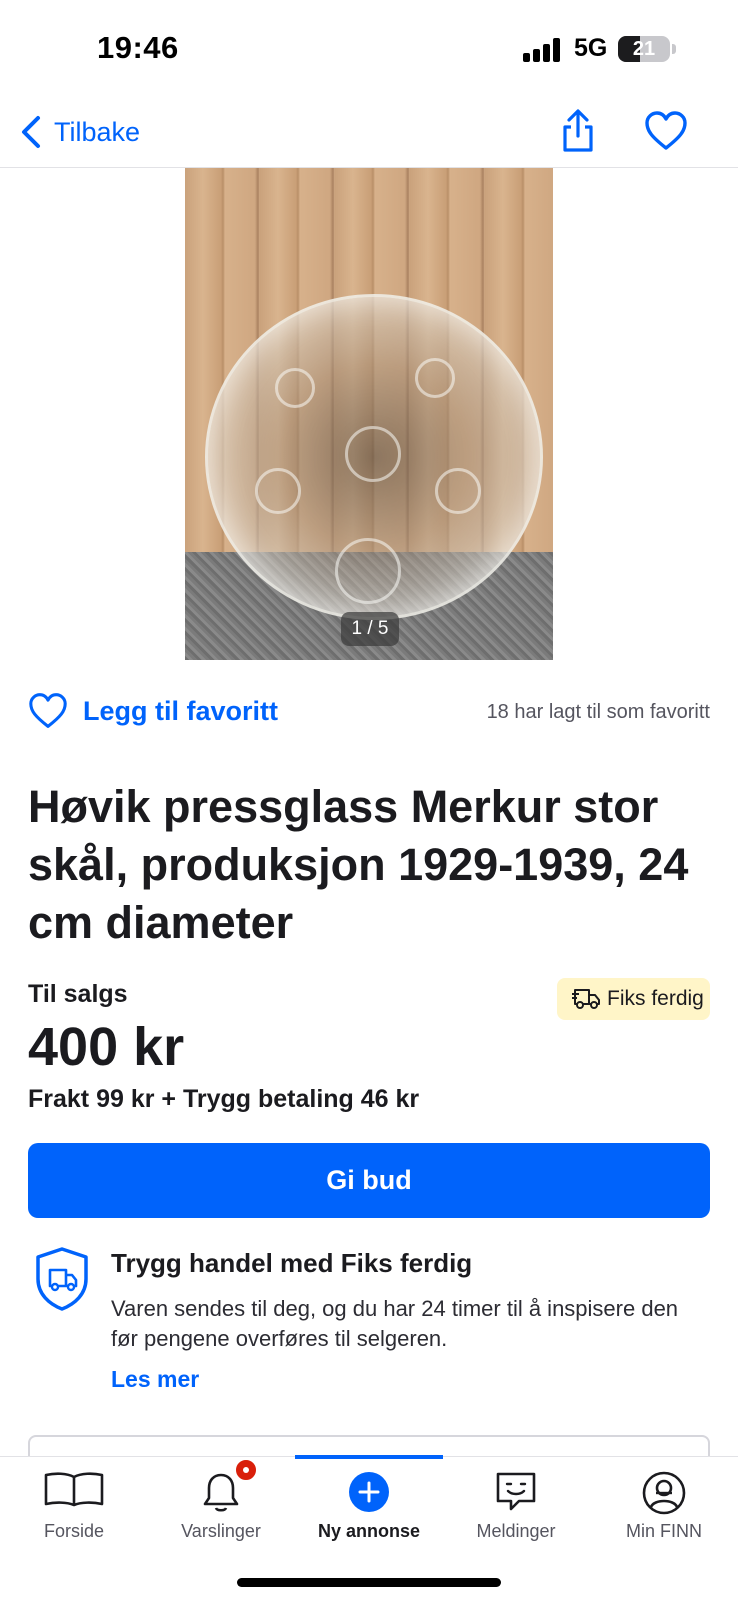  I want to click on battery-icon: 21, so click(644, 49).